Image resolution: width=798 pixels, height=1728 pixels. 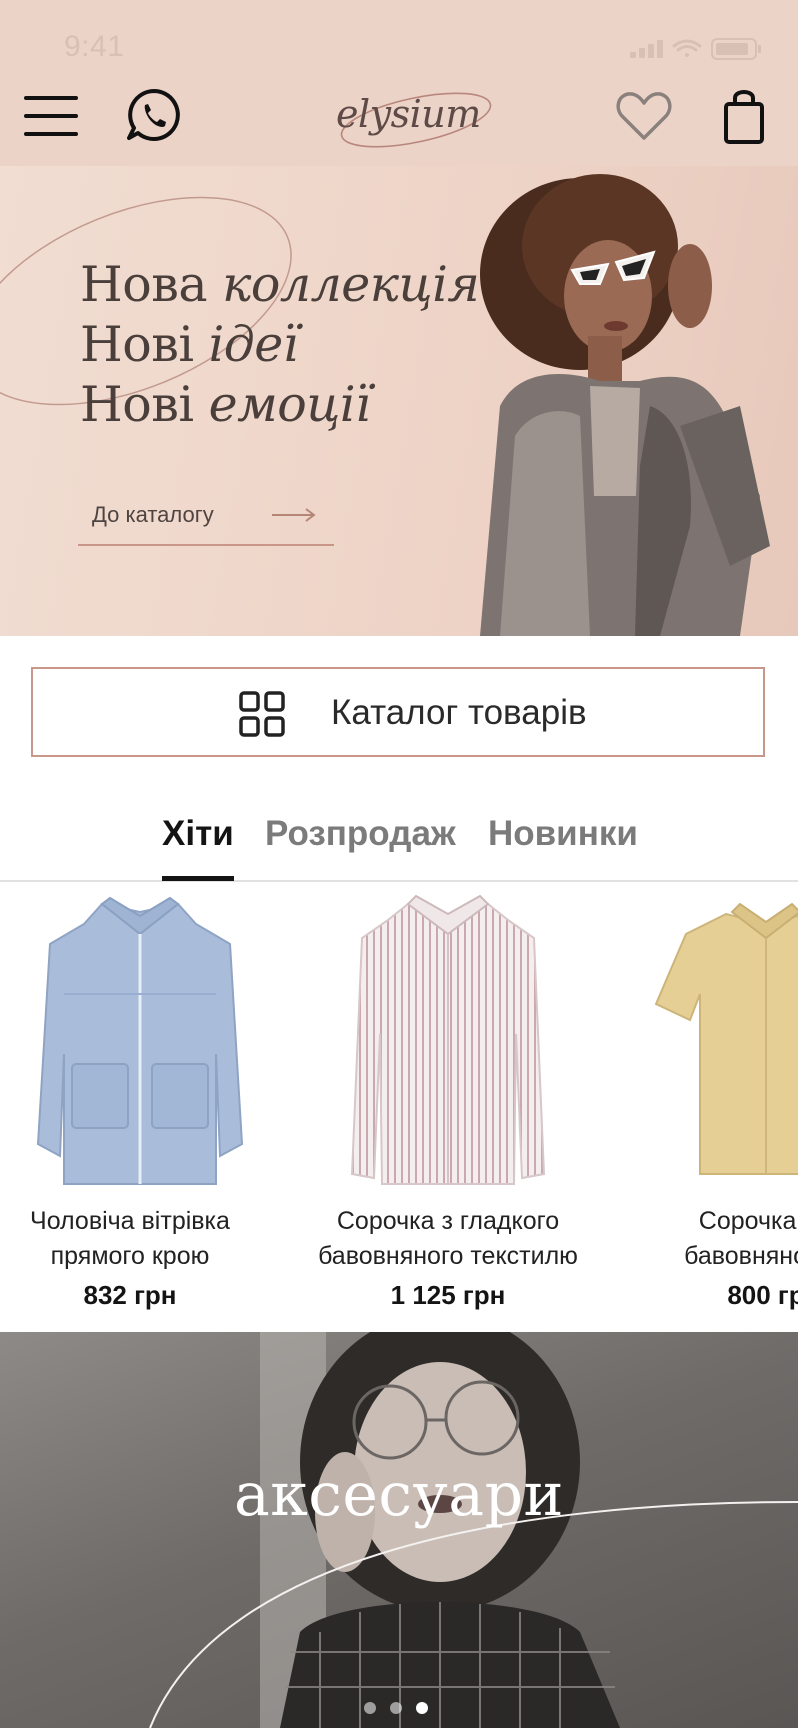 I want to click on wifi-icon, so click(x=687, y=48).